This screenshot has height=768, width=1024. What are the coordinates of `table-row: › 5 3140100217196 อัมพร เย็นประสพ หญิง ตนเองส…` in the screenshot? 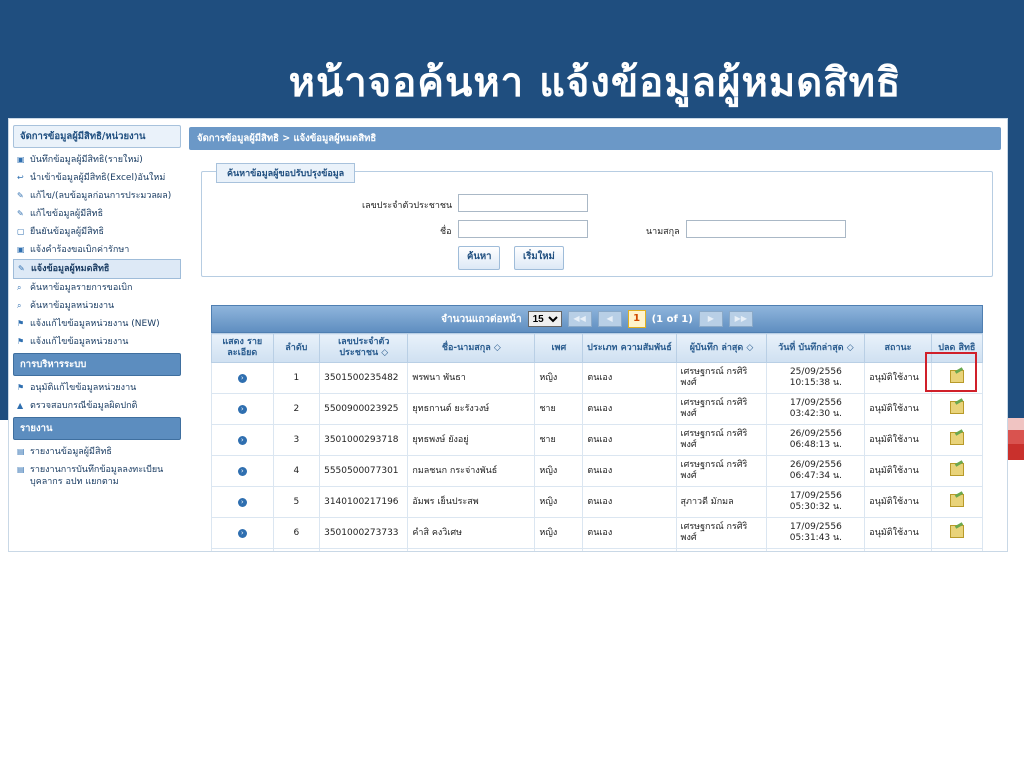 It's located at (597, 502).